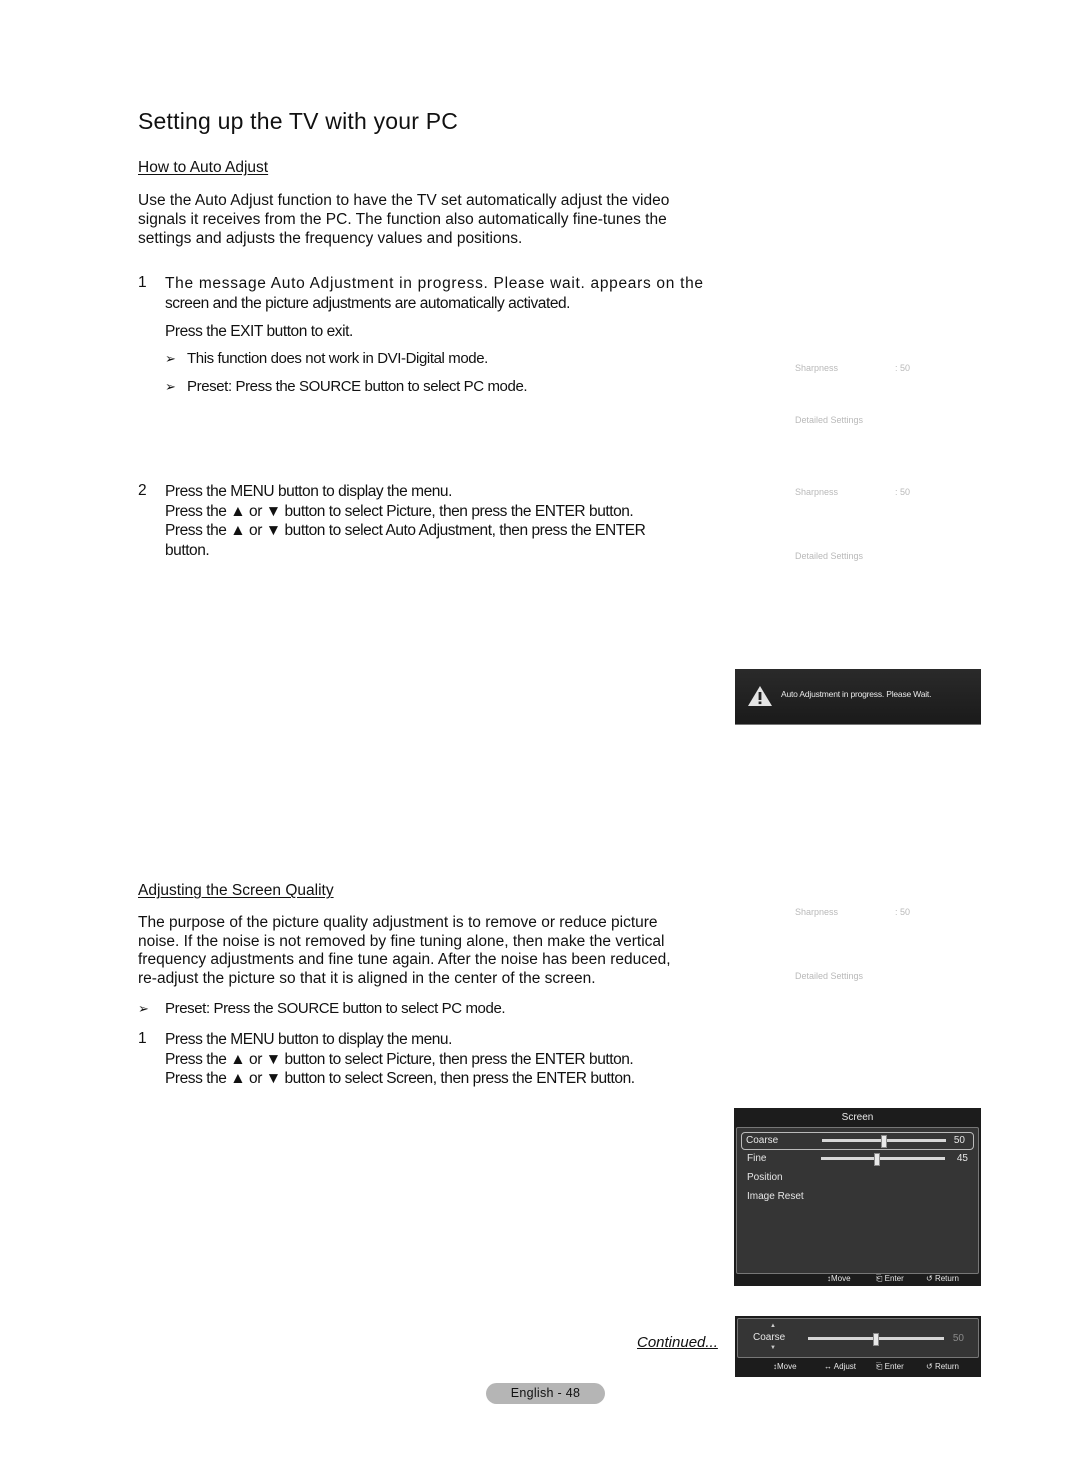  Describe the element at coordinates (142, 490) in the screenshot. I see `step-number: 2` at that location.